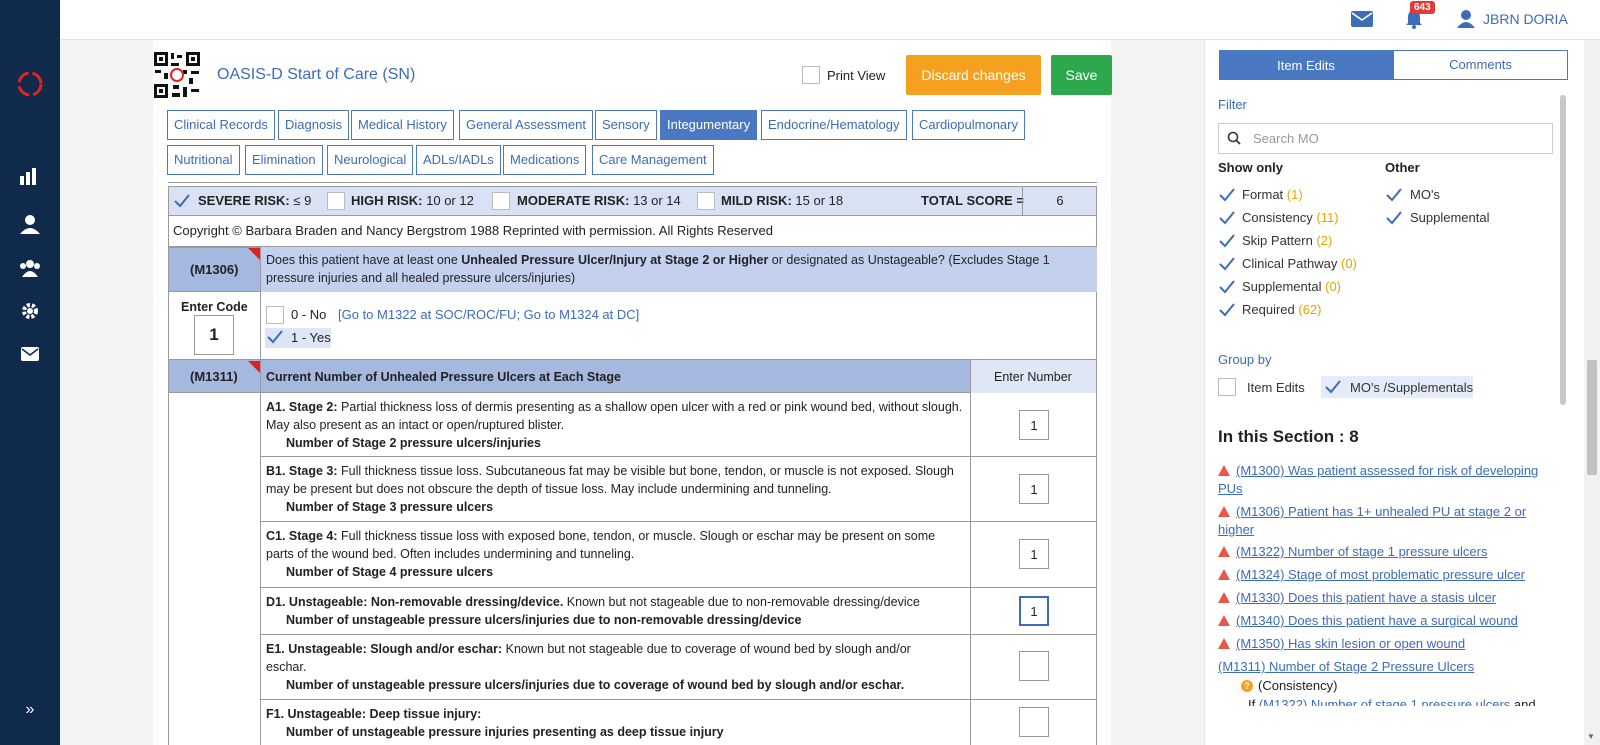 The width and height of the screenshot is (1600, 745). I want to click on section-item-m1350-link: (M1350) Has skin lesion or open wound, so click(1350, 643).